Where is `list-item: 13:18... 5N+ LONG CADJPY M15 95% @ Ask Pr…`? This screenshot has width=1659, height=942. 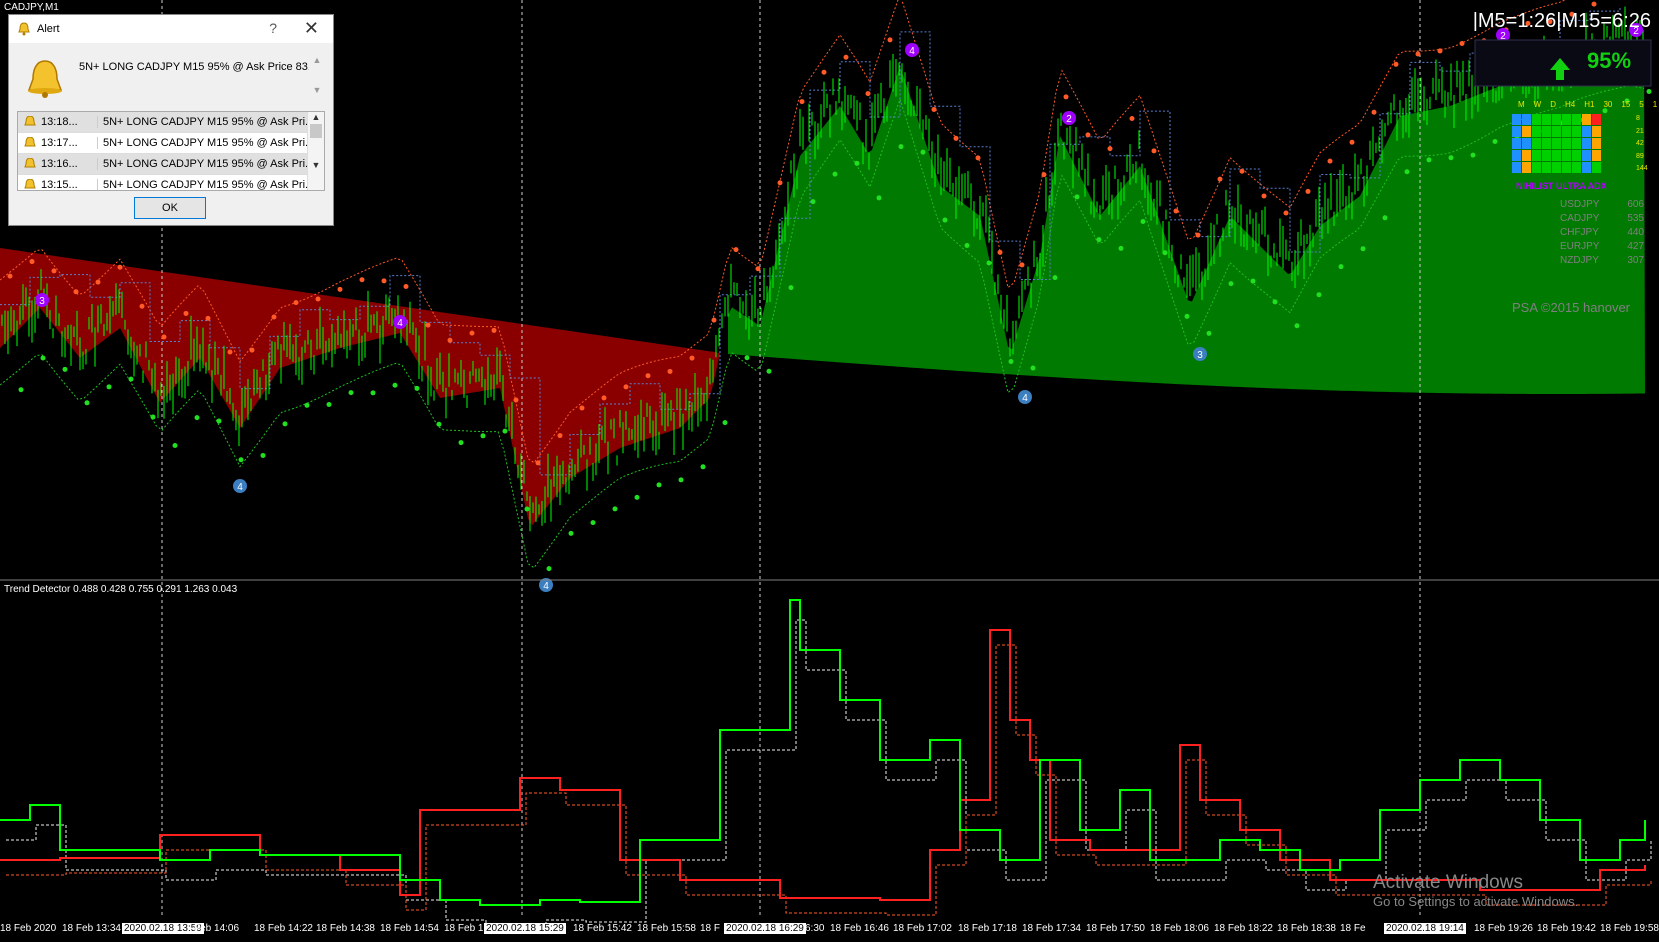 list-item: 13:18... 5N+ LONG CADJPY M15 95% @ Ask Pr… is located at coordinates (171, 122).